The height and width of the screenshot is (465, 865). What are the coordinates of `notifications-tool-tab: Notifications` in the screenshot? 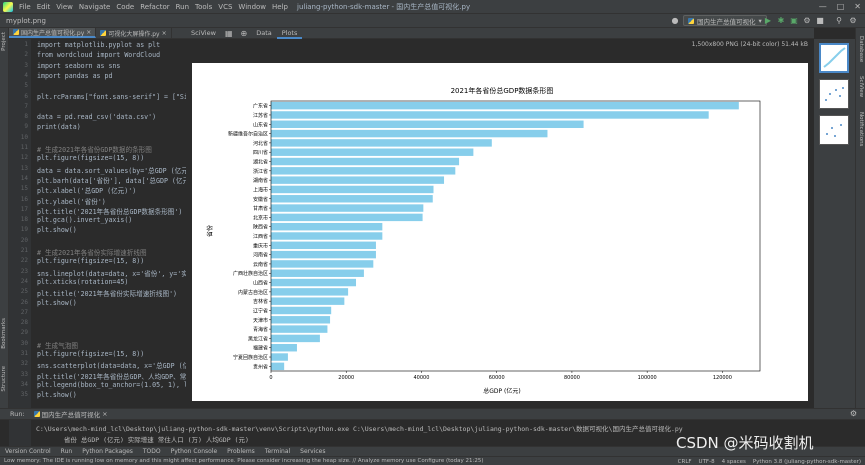 It's located at (861, 129).